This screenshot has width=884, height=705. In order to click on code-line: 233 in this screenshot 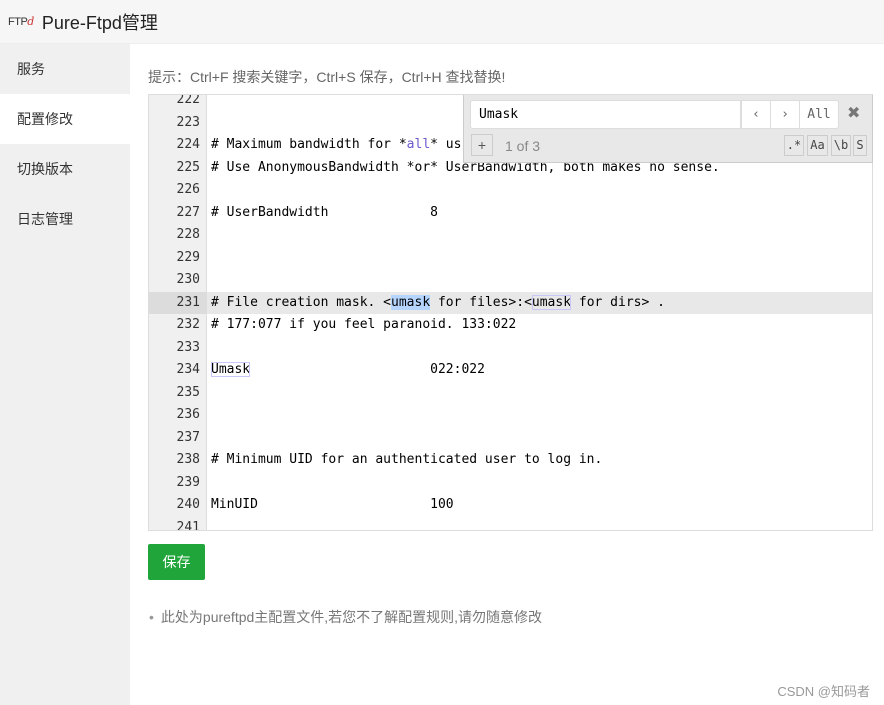, I will do `click(510, 348)`.